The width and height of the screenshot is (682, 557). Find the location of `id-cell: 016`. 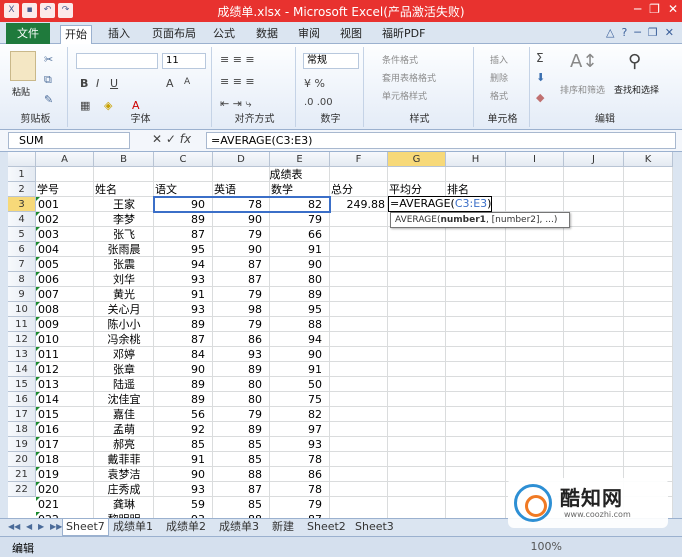

id-cell: 016 is located at coordinates (48, 429).